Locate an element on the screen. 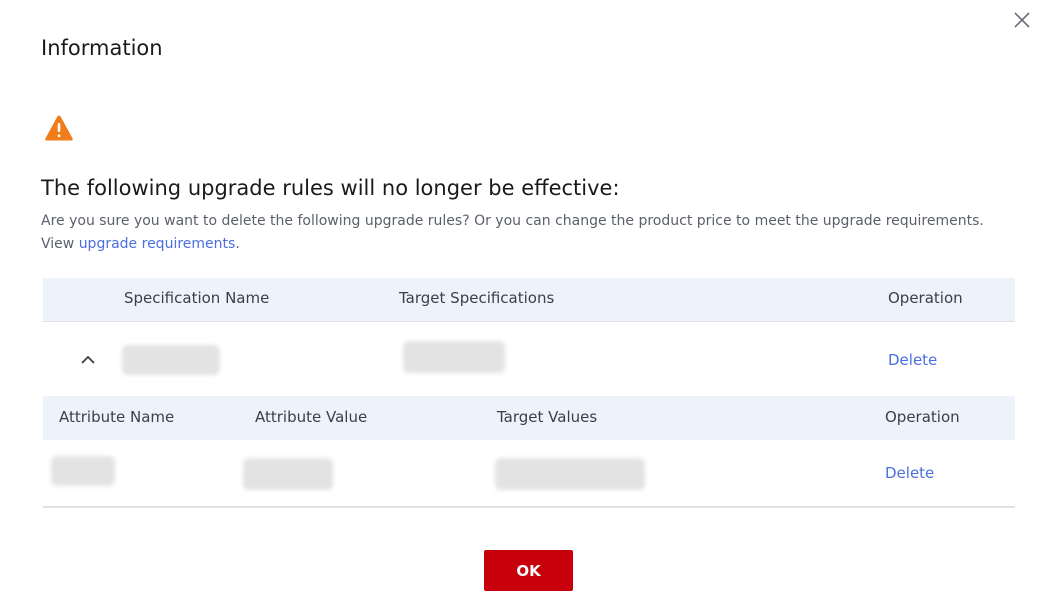 Image resolution: width=1045 pixels, height=591 pixels. attr-value-redacted is located at coordinates (288, 474).